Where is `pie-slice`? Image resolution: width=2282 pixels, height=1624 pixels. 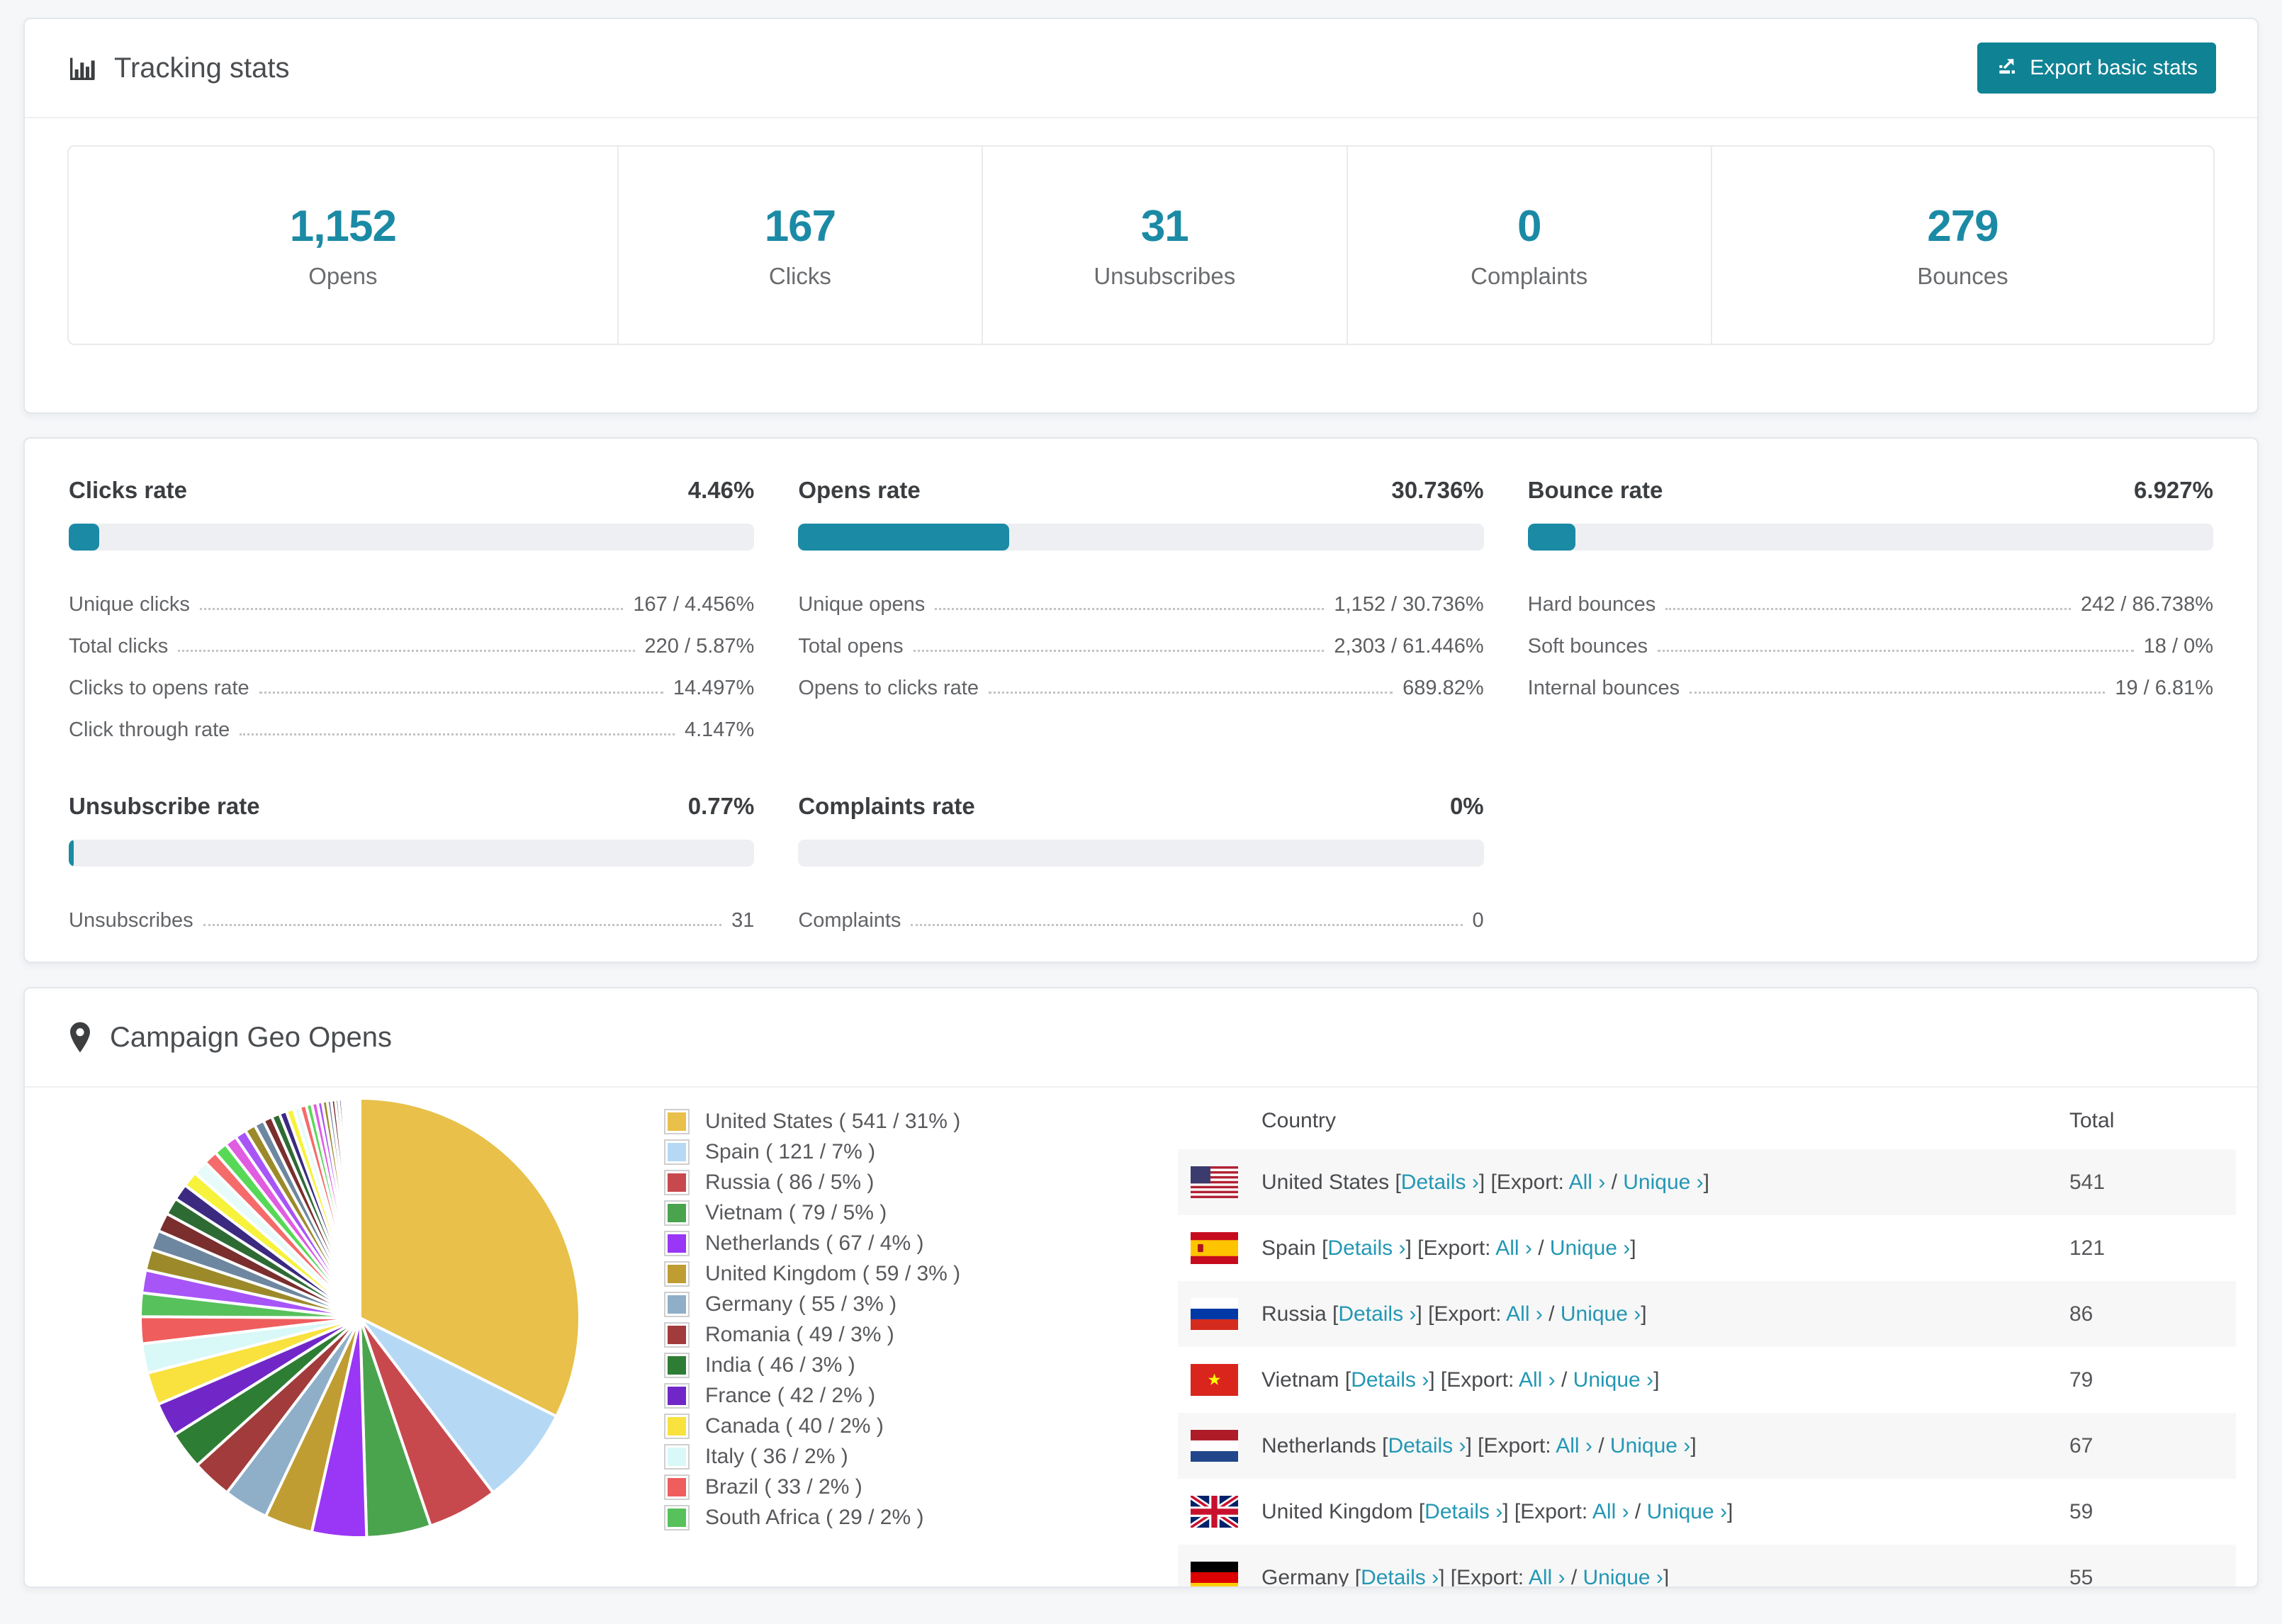
pie-slice is located at coordinates (359, 1208).